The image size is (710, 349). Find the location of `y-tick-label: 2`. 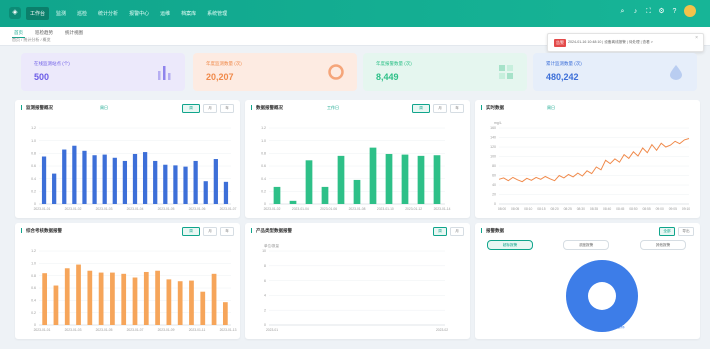

y-tick-label: 2 is located at coordinates (265, 310).